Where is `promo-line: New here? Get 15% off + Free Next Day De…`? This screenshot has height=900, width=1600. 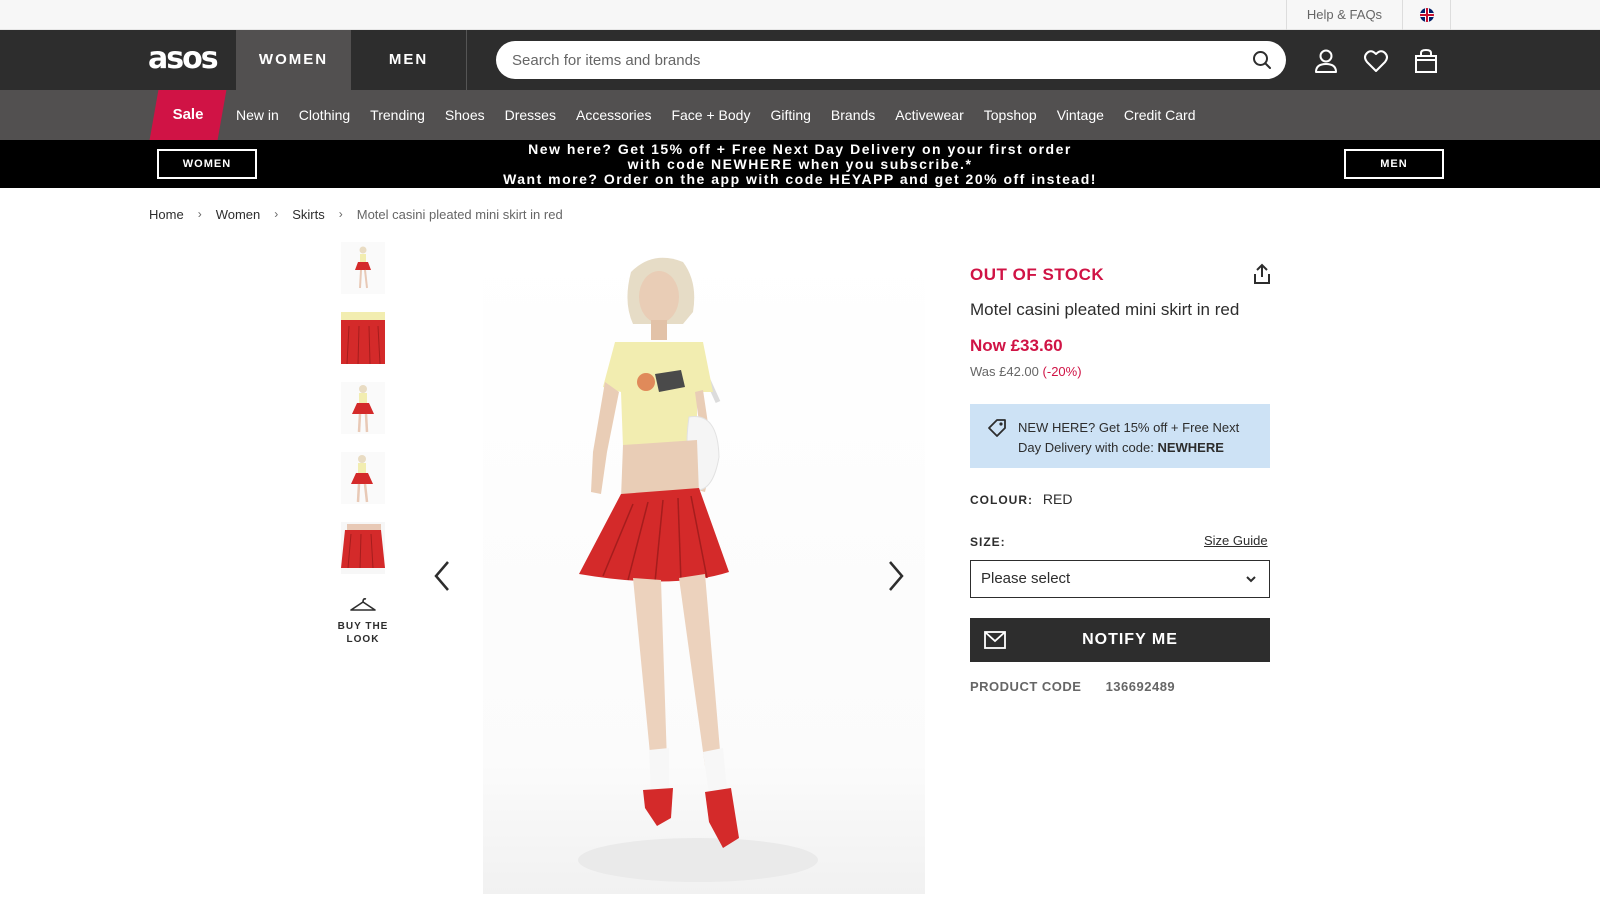 promo-line: New here? Get 15% off + Free Next Day De… is located at coordinates (800, 148).